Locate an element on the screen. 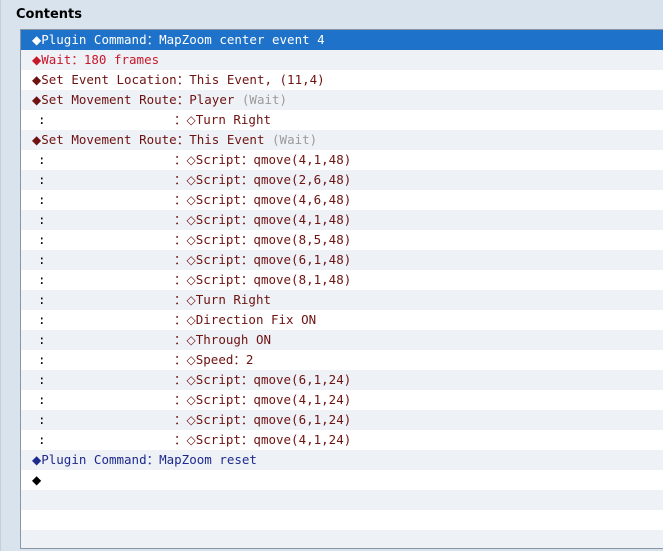 This screenshot has height=551, width=663. route-command-arg: qmove(4,1,48) is located at coordinates (302, 219).